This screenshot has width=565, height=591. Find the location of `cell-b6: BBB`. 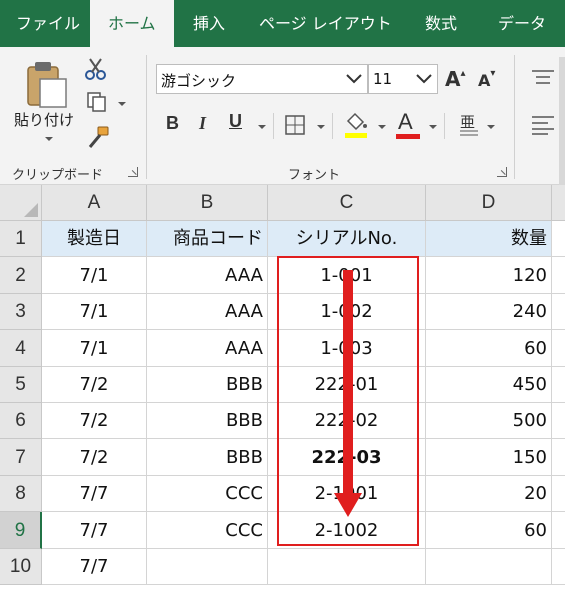

cell-b6: BBB is located at coordinates (207, 421).